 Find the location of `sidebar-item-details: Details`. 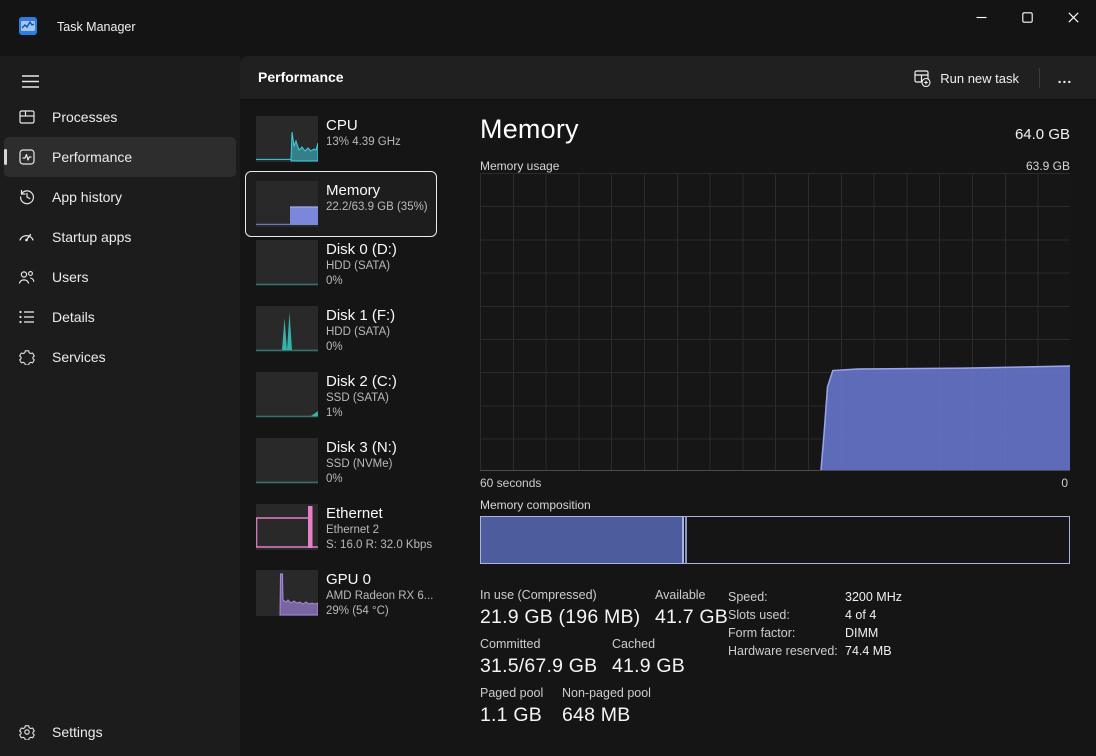

sidebar-item-details: Details is located at coordinates (120, 317).